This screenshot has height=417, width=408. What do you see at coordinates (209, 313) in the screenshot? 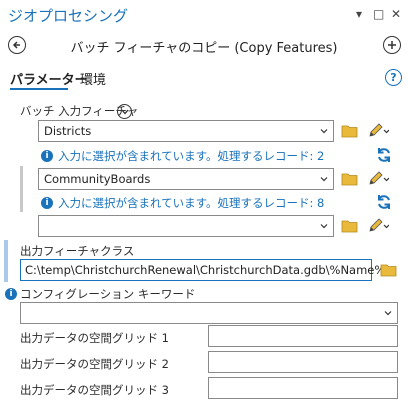
I see `config-keyword-combo` at bounding box center [209, 313].